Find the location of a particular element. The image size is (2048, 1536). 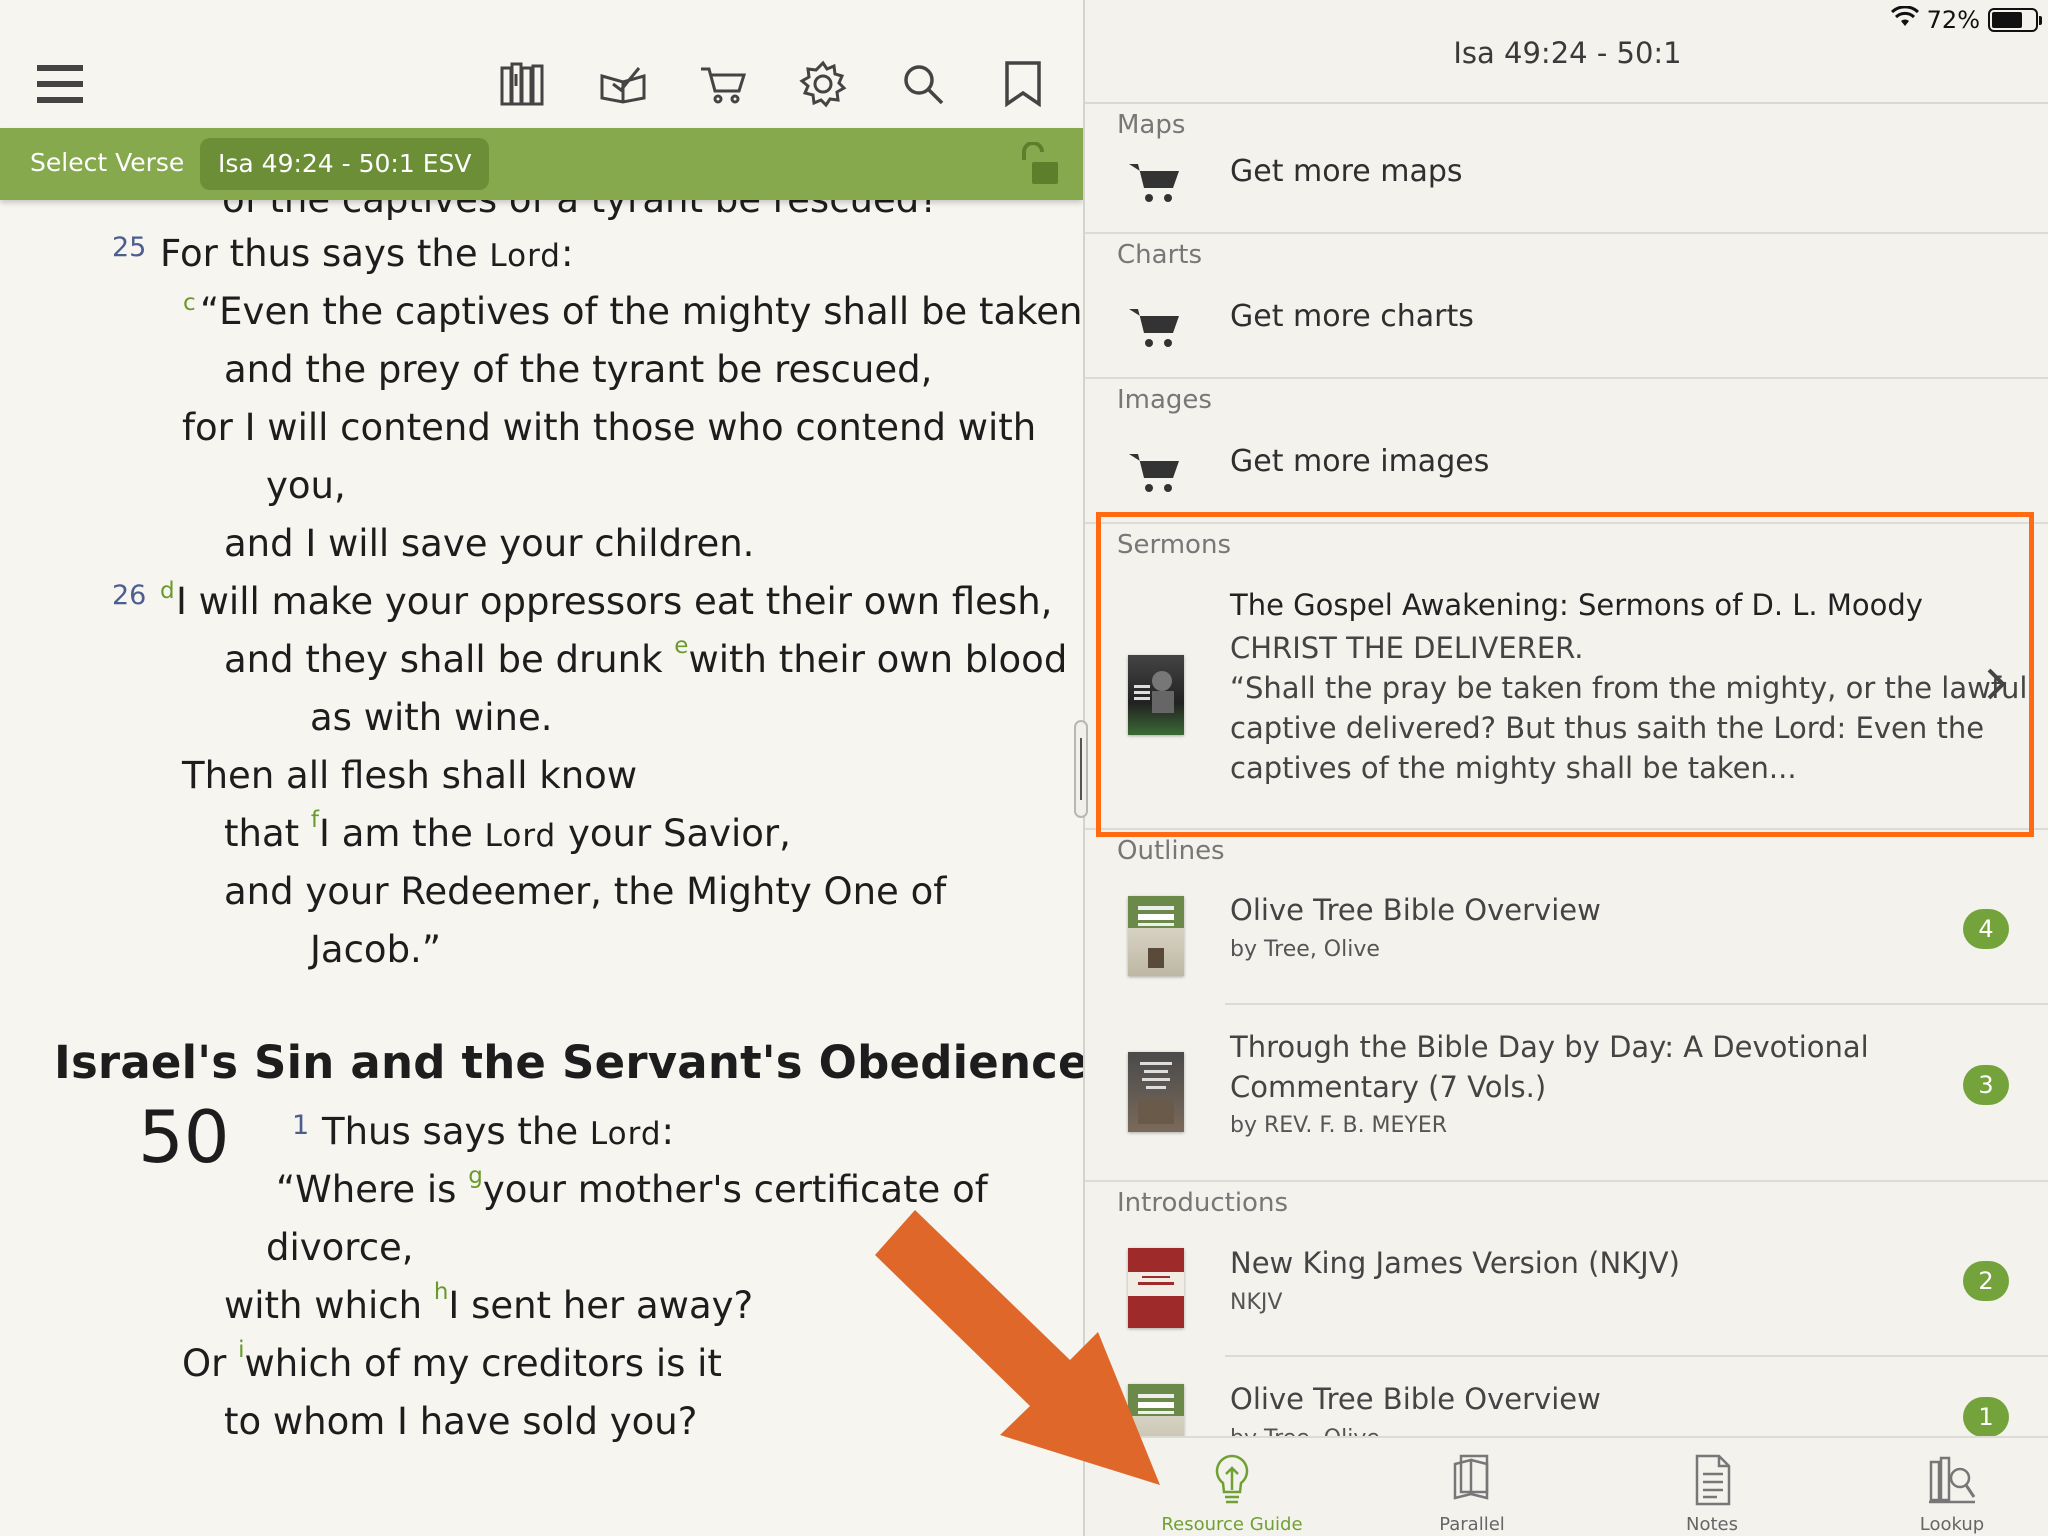

verse-25-line-5: you, is located at coordinates (306, 485).